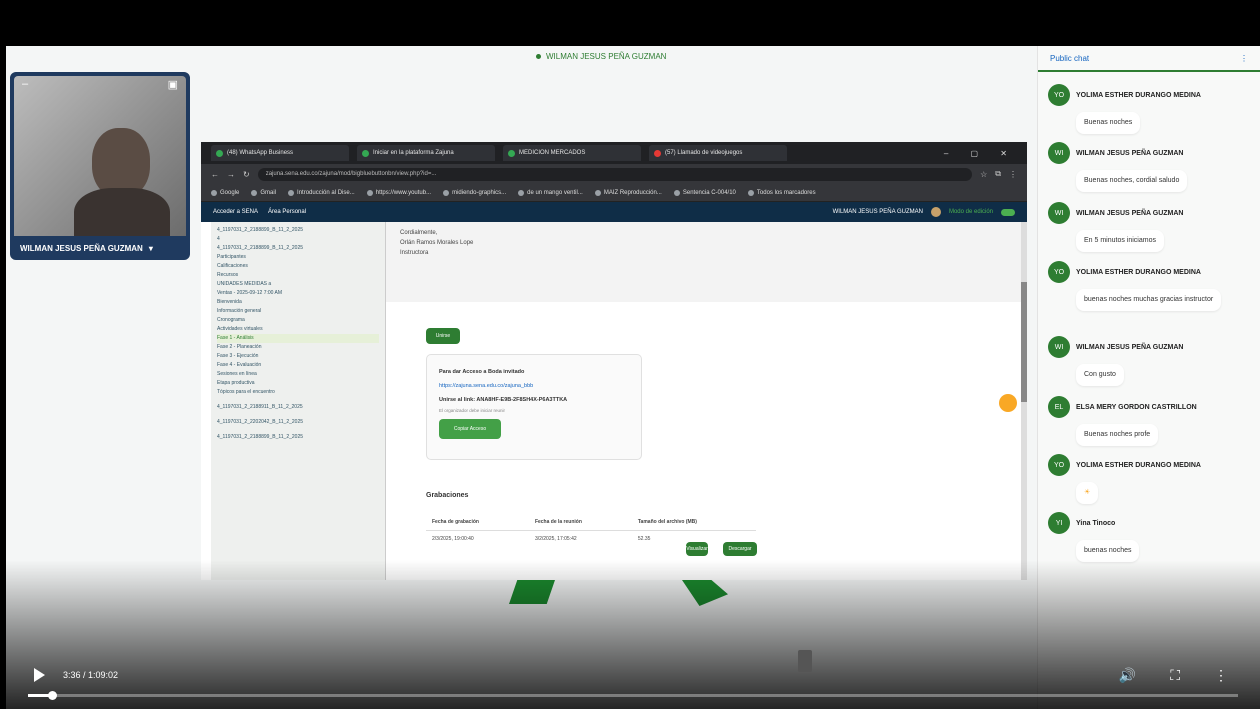 The height and width of the screenshot is (709, 1260). Describe the element at coordinates (298, 374) in the screenshot. I see `index-item: Sesiones en línea` at that location.